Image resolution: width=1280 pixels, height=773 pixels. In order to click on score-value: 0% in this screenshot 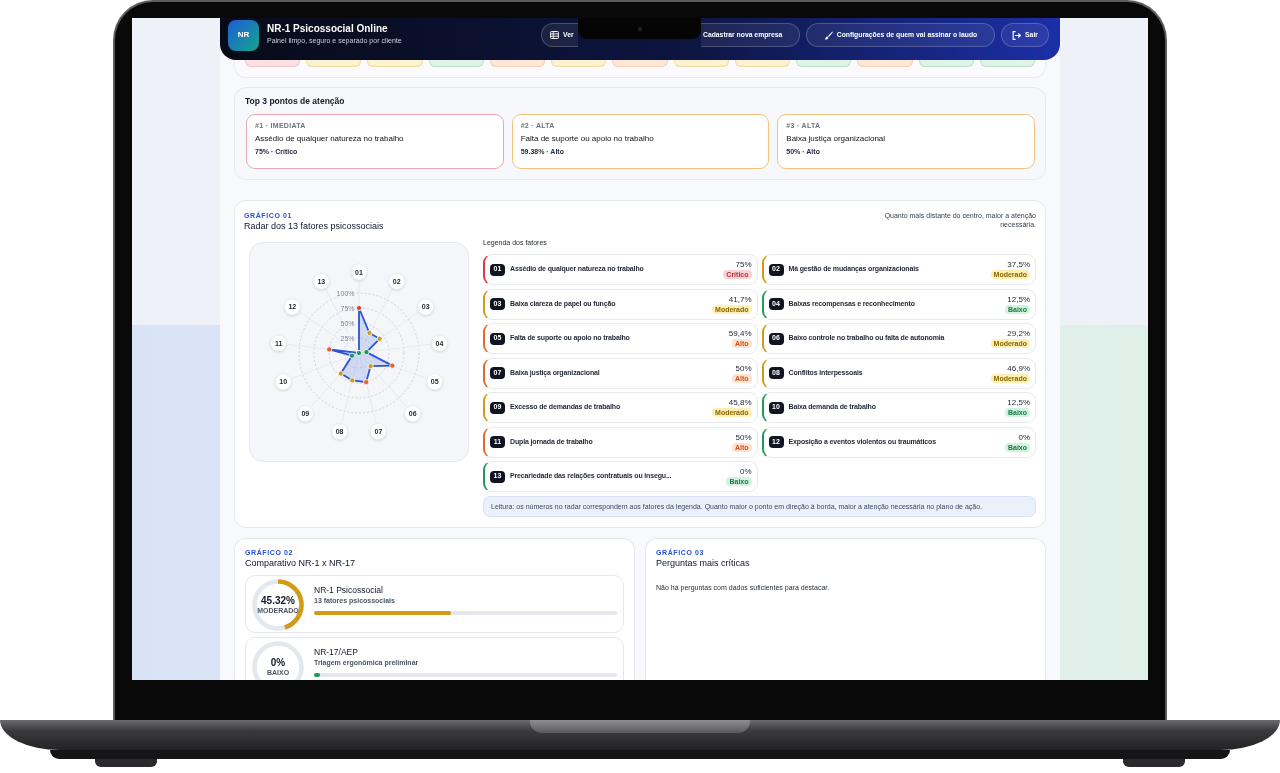, I will do `click(278, 663)`.